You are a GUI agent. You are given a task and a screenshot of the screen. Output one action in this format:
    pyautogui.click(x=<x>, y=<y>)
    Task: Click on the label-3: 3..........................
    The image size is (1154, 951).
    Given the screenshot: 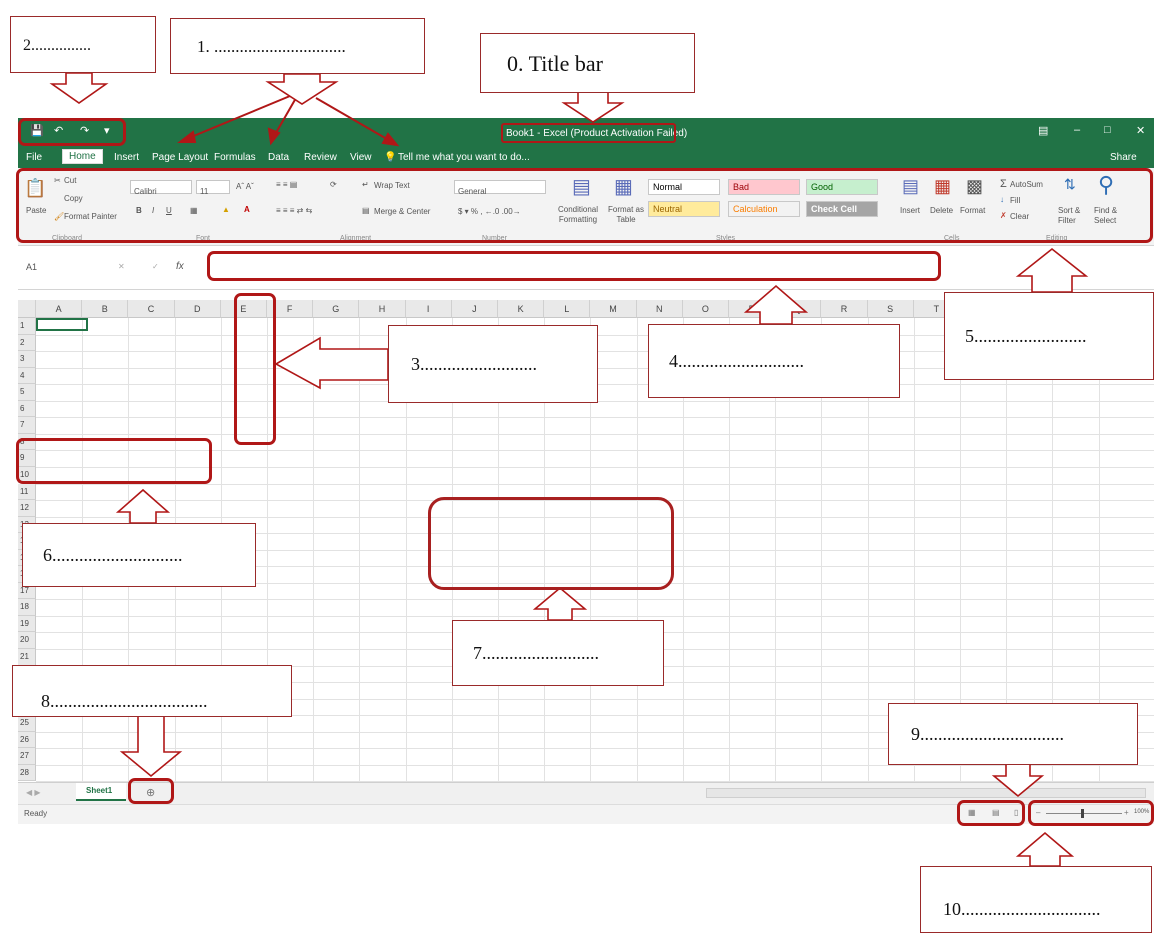 What is the action you would take?
    pyautogui.click(x=493, y=364)
    